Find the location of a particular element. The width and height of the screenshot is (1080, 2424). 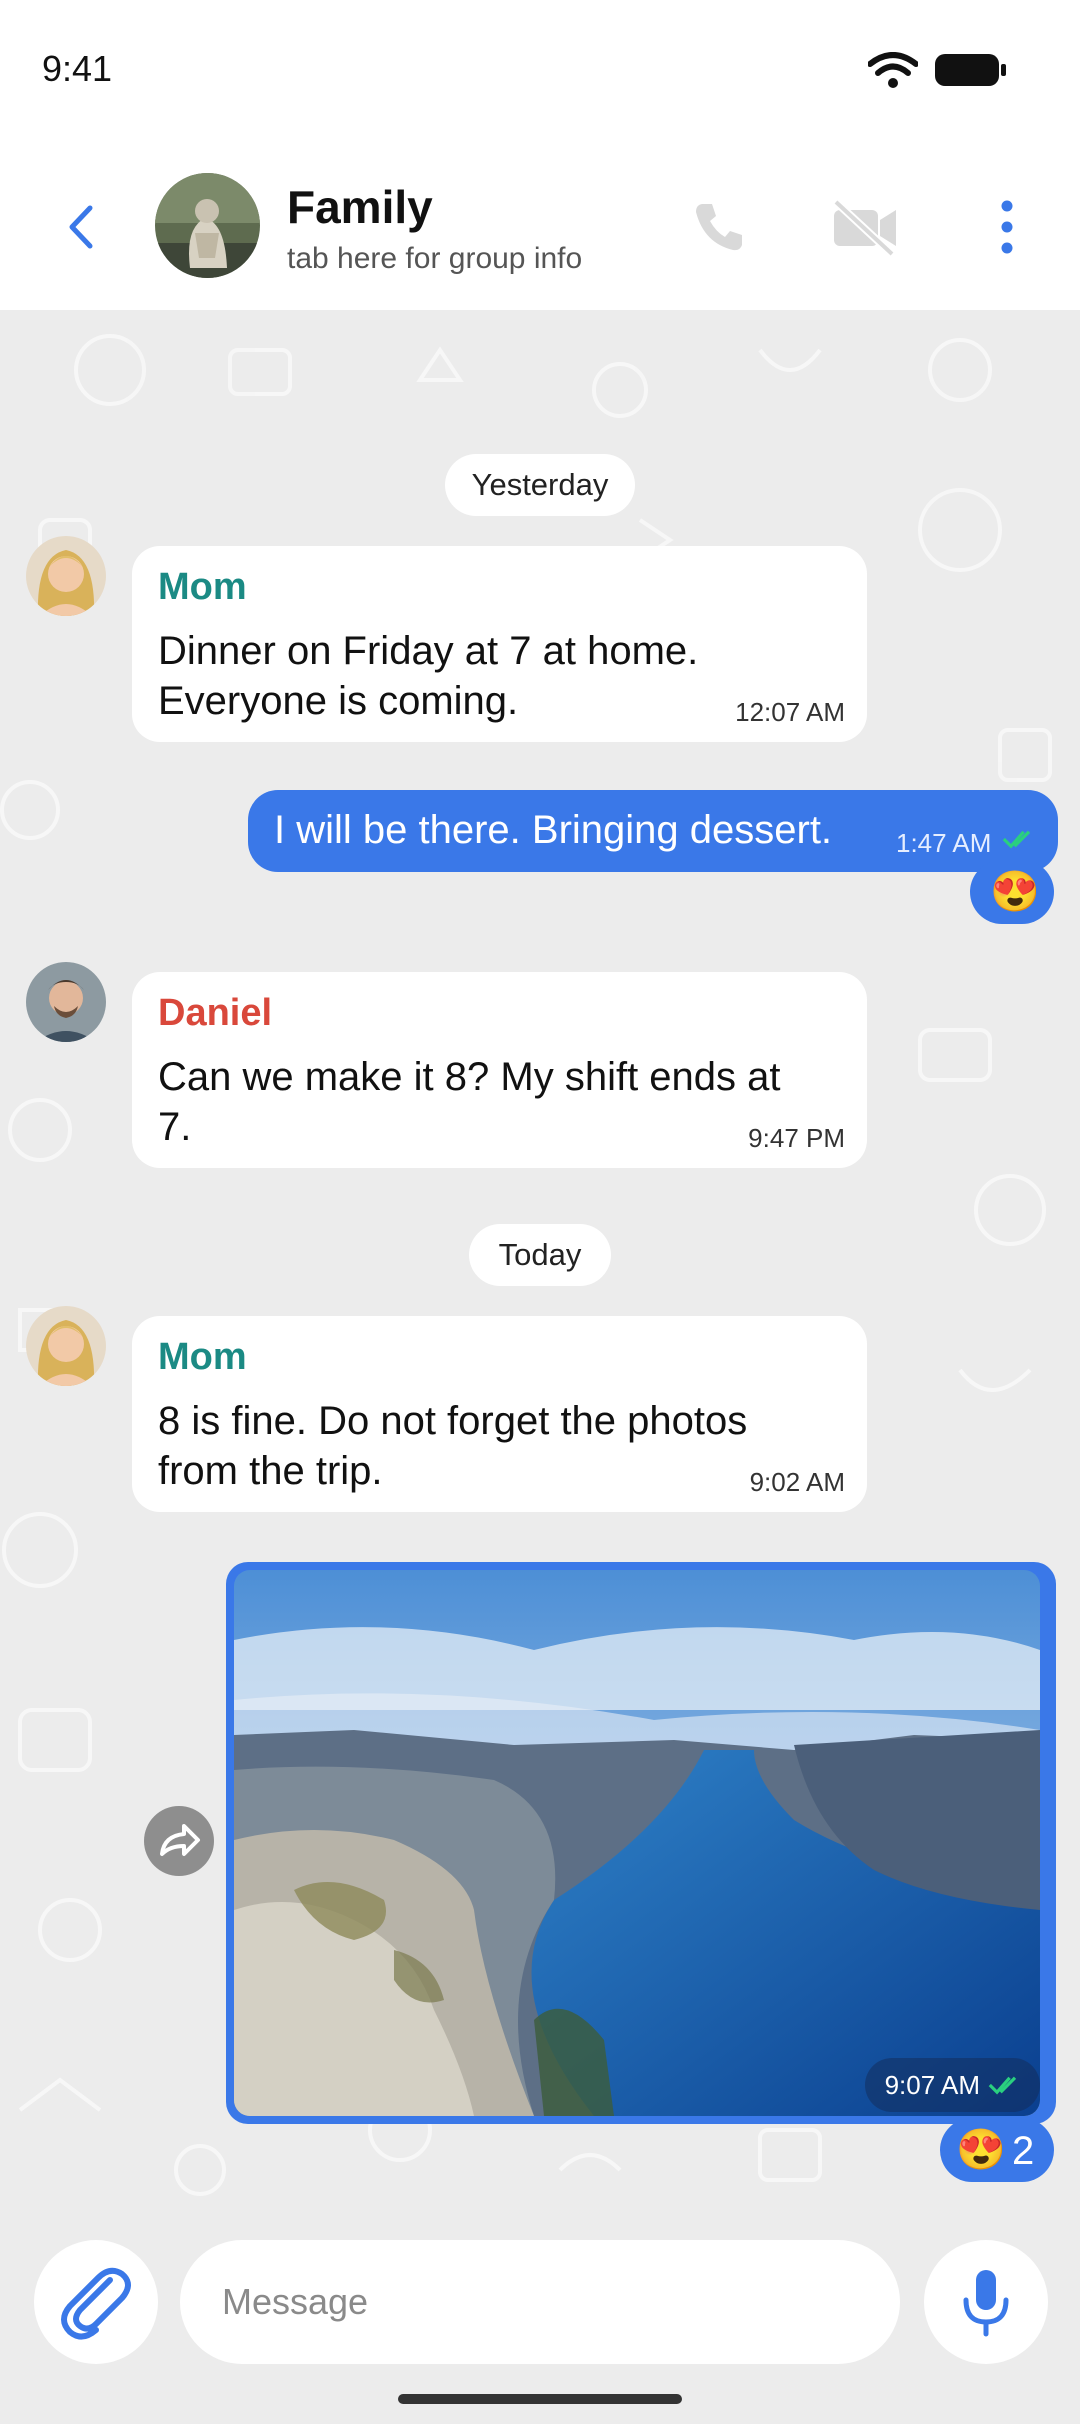

message-text: Can we make it 8? My shift ends at 7. is located at coordinates (469, 1102).